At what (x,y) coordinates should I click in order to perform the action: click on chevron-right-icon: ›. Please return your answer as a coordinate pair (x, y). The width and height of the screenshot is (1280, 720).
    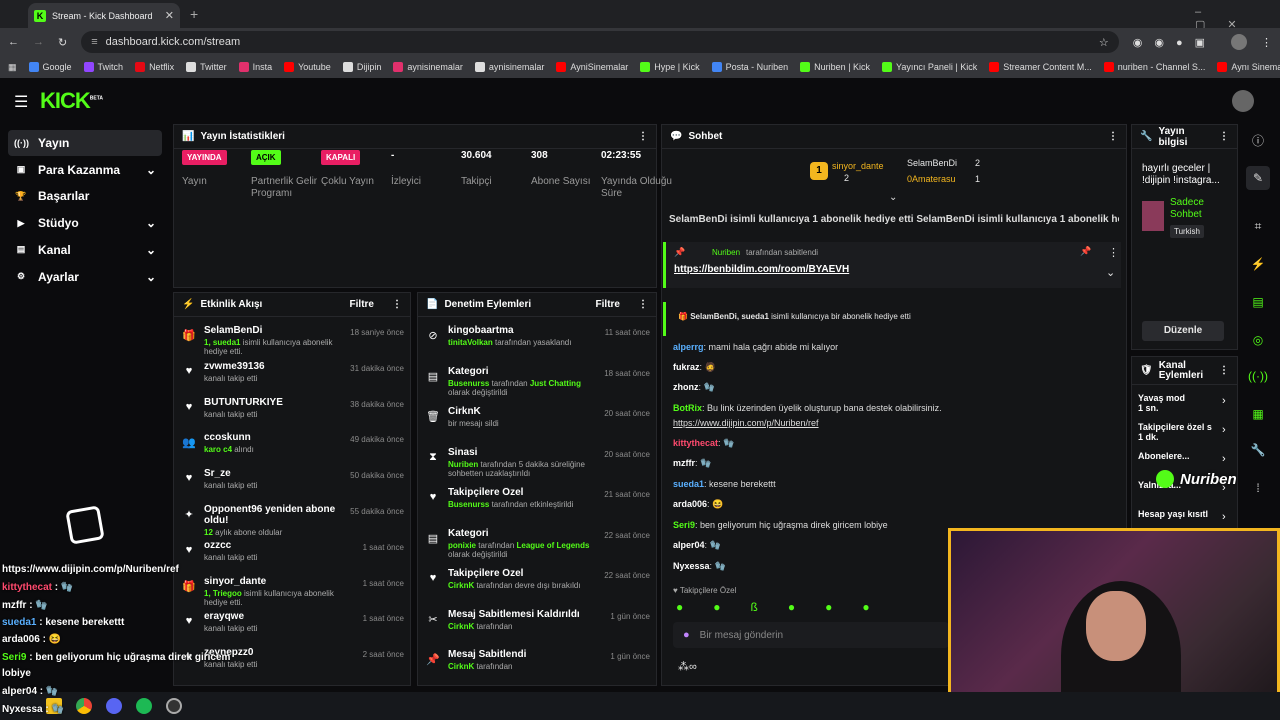
    Looking at the image, I should click on (1224, 430).